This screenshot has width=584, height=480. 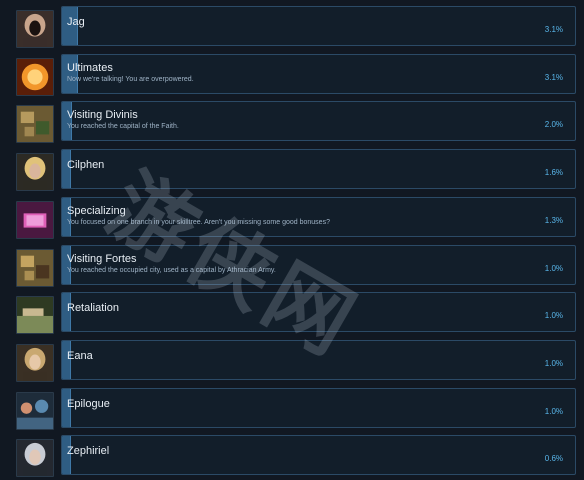 I want to click on portrait-long-hair-icon, so click(x=35, y=362).